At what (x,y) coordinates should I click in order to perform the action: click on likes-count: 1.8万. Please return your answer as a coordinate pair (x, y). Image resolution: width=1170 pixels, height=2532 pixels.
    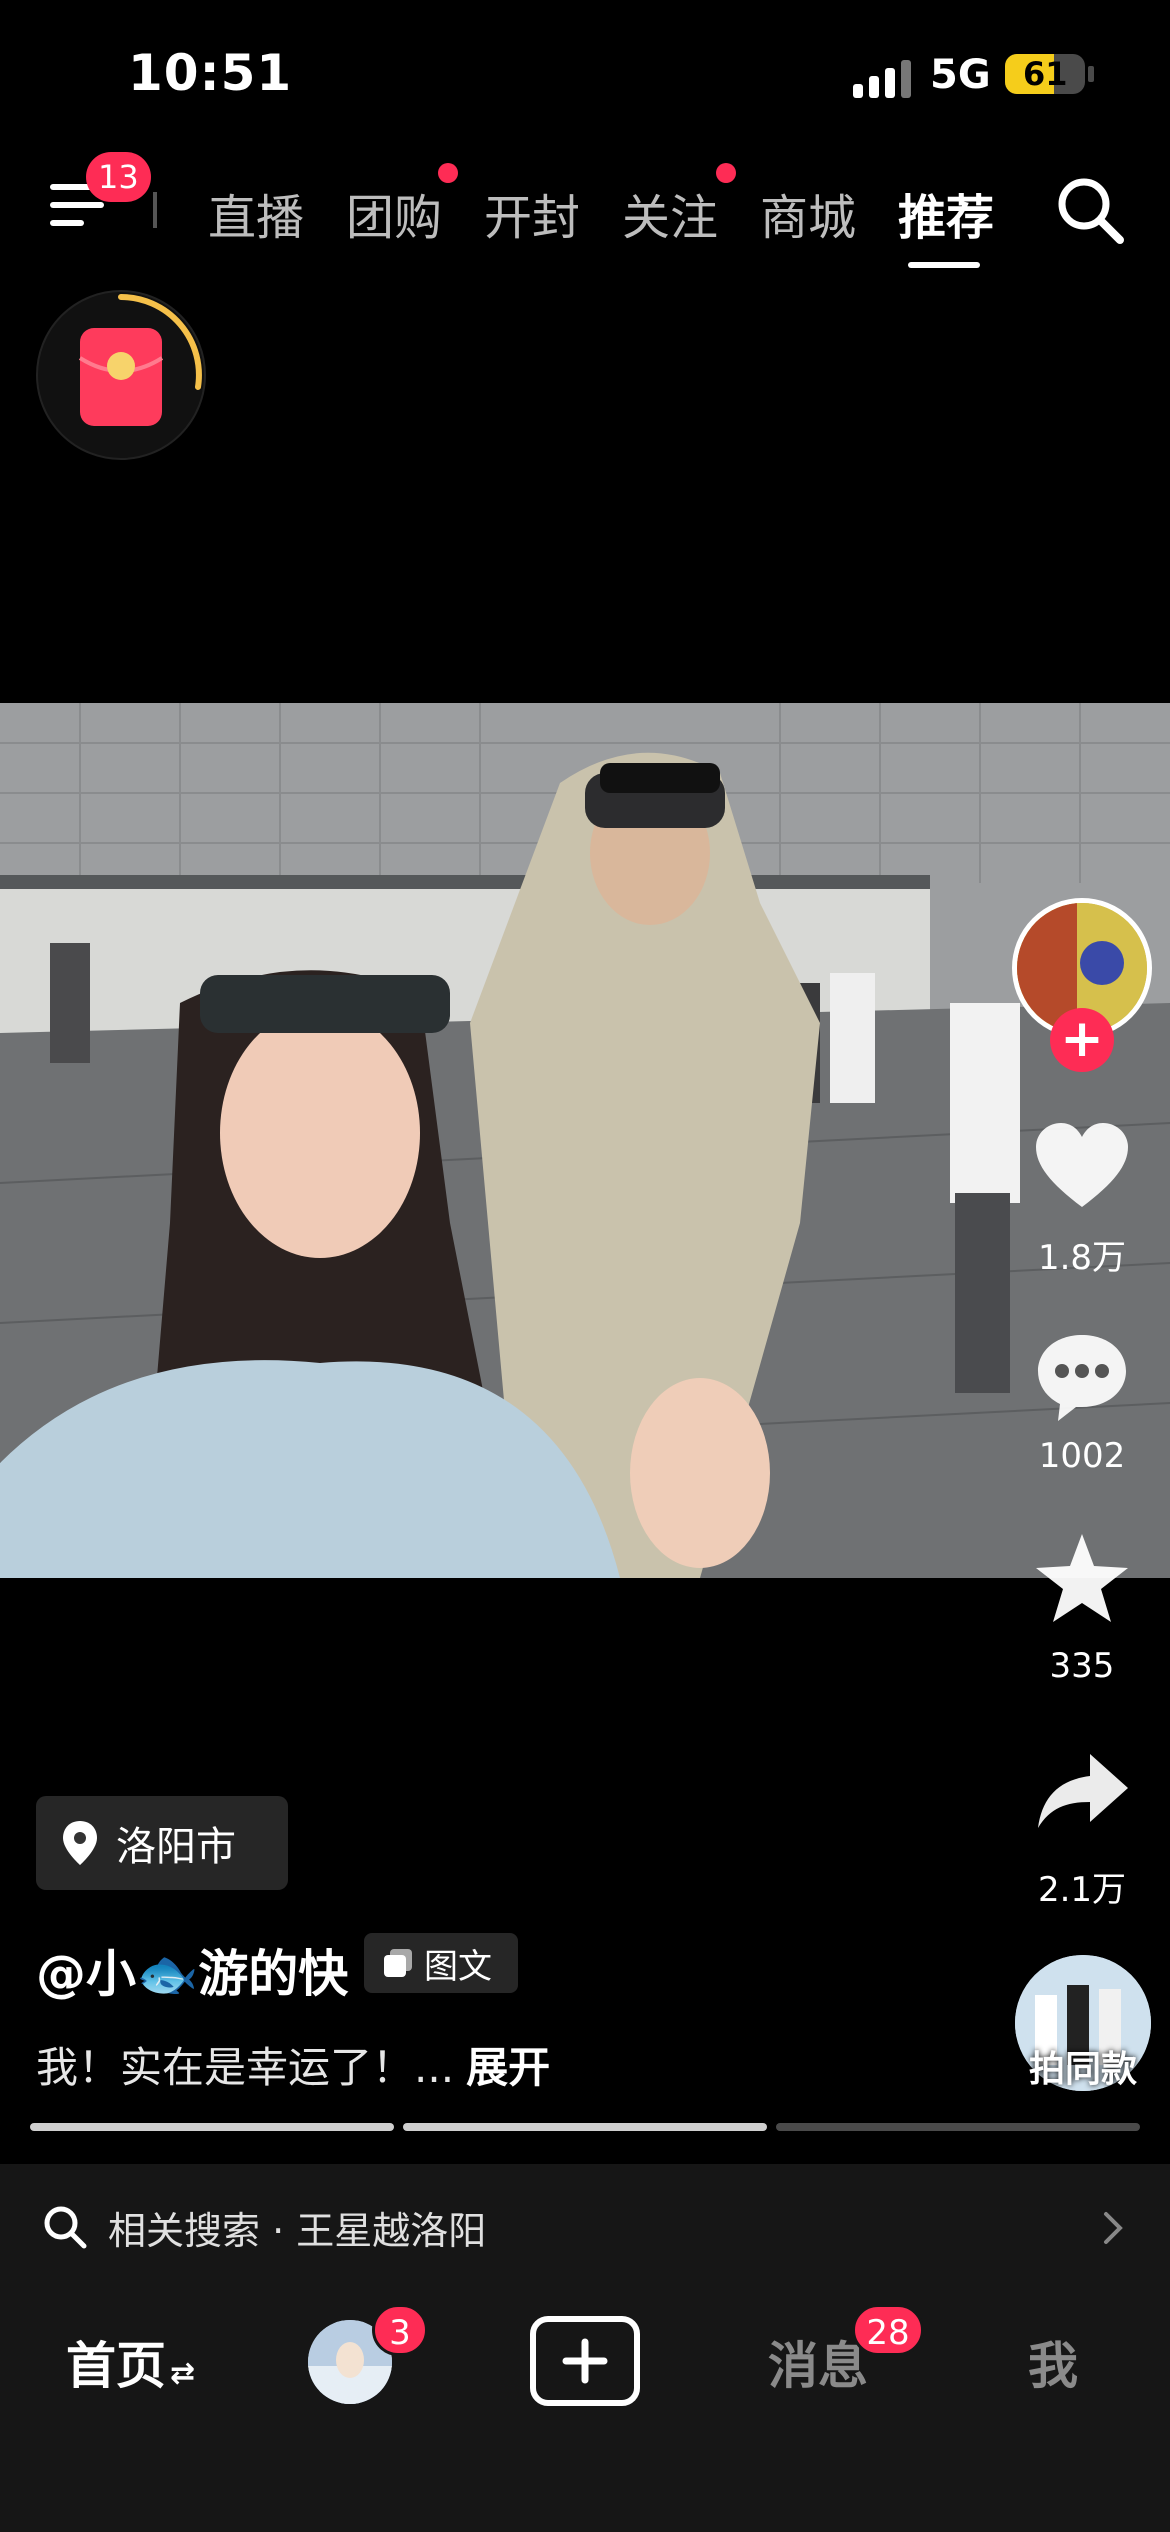
    Looking at the image, I should click on (1082, 1258).